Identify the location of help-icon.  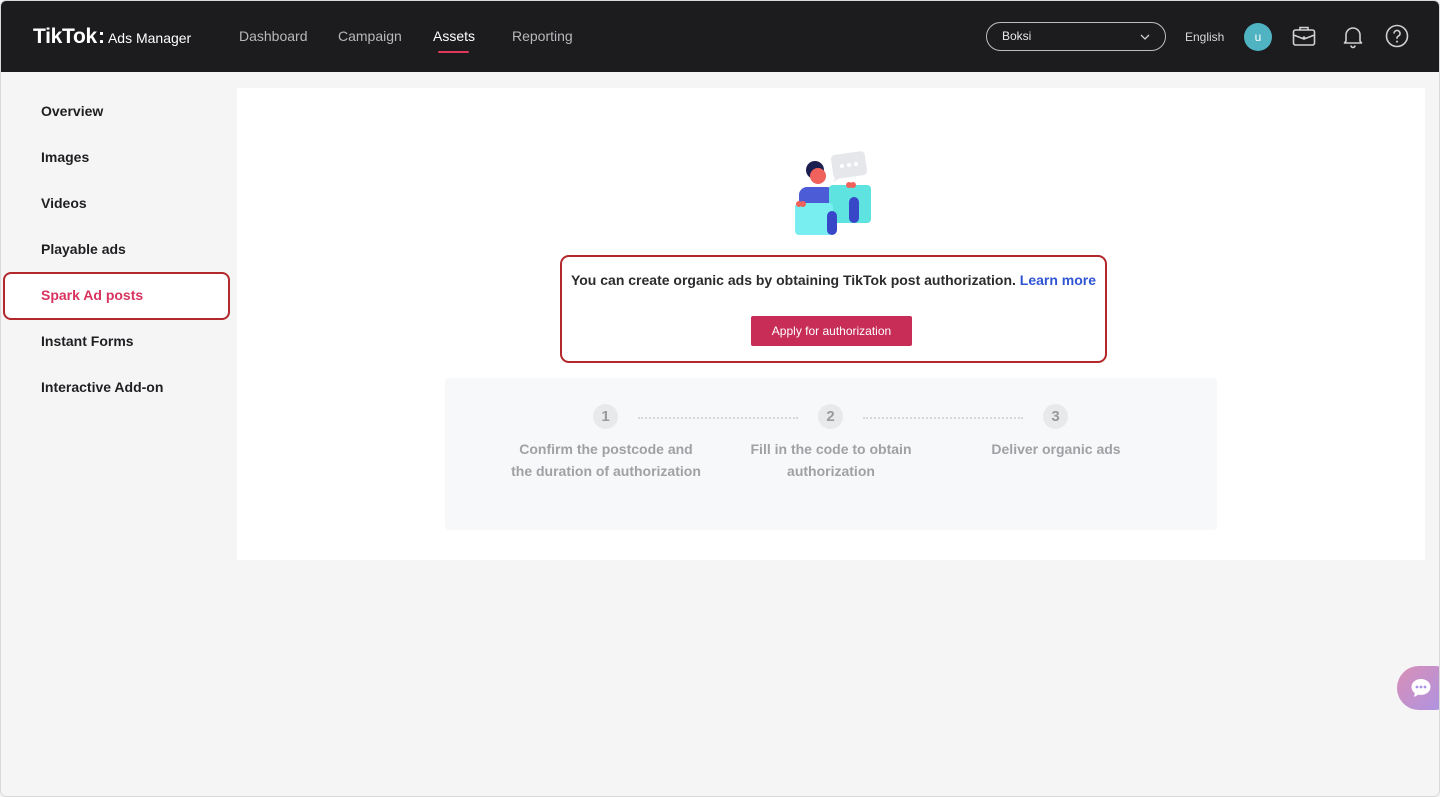
(1397, 36).